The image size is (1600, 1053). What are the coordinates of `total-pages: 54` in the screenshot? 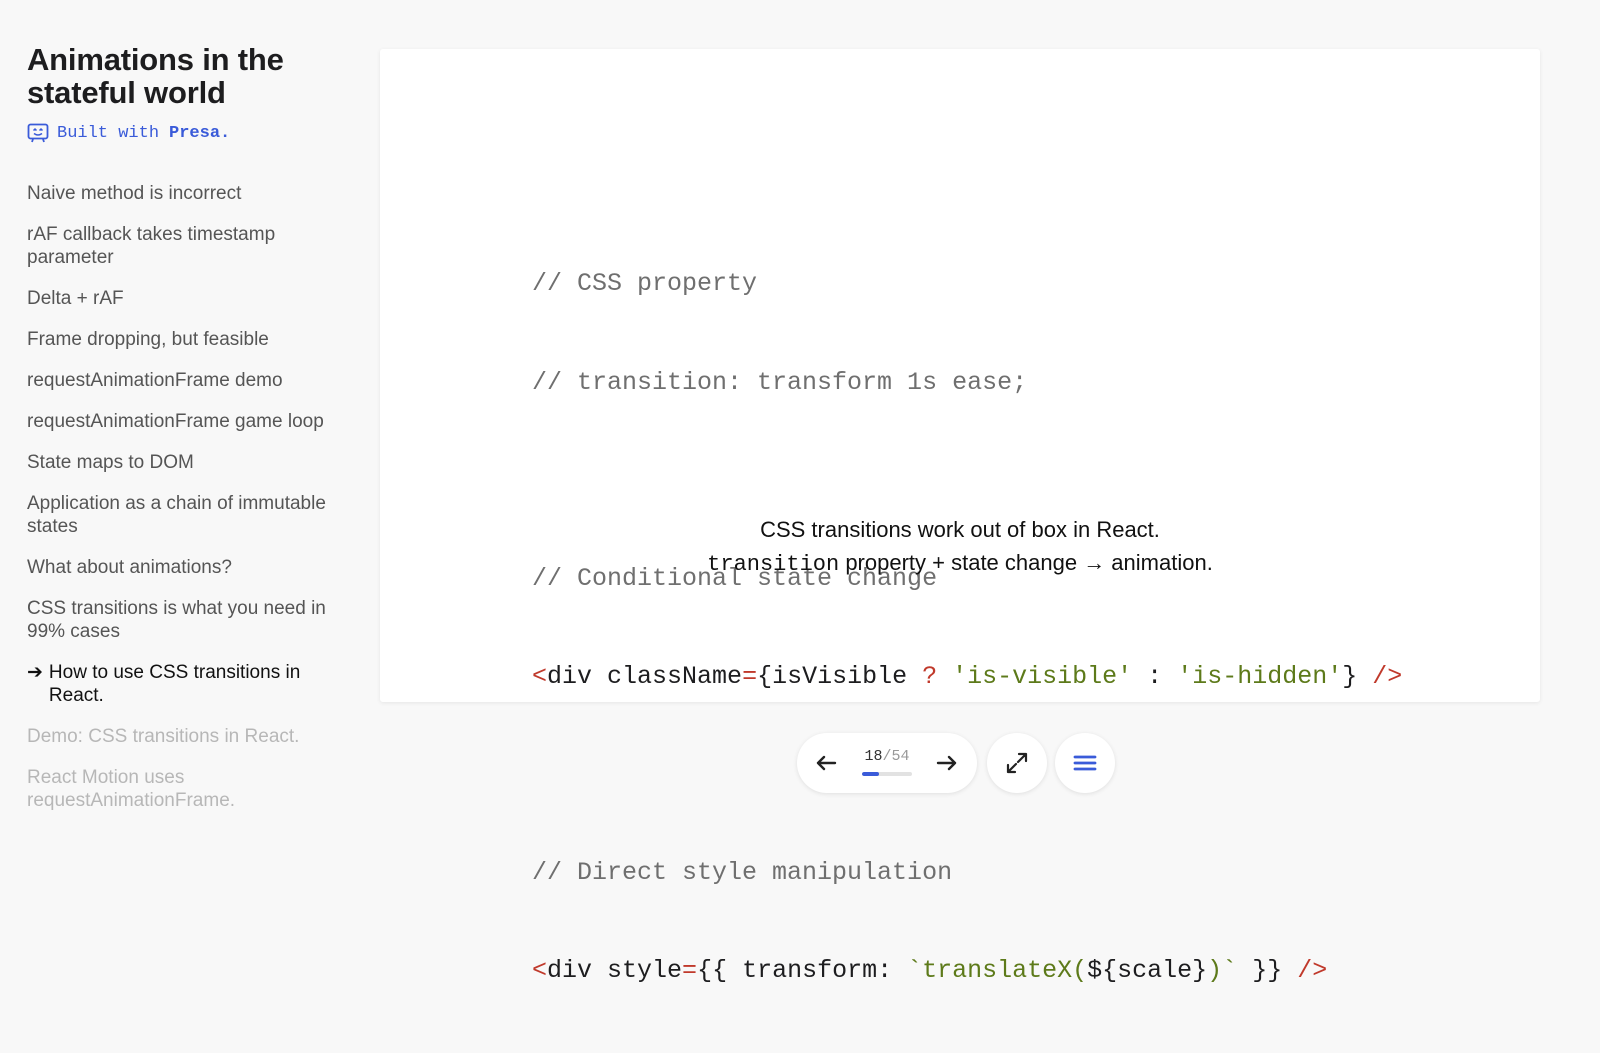 It's located at (900, 756).